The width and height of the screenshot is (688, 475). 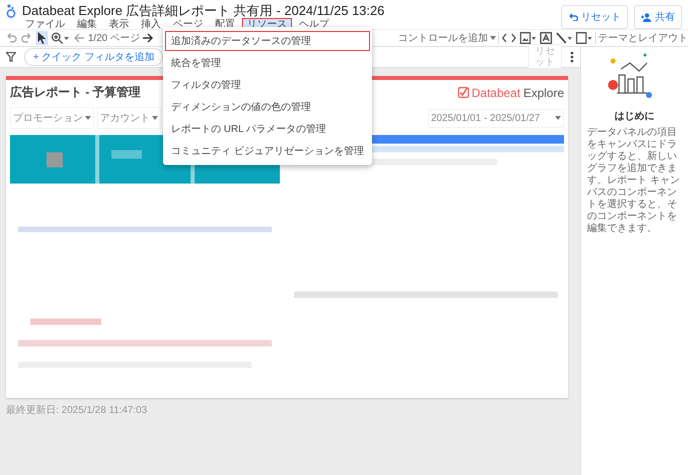 What do you see at coordinates (87, 25) in the screenshot?
I see `menu-item: 編集` at bounding box center [87, 25].